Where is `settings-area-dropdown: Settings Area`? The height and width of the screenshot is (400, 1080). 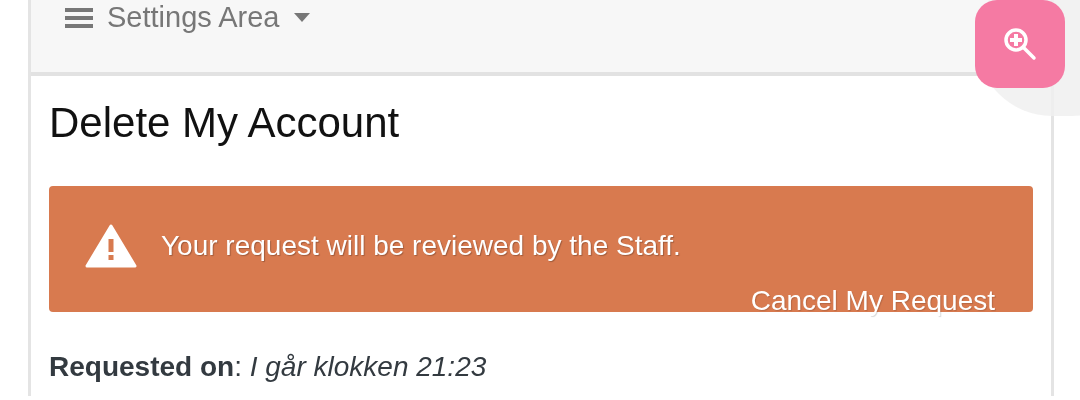
settings-area-dropdown: Settings Area is located at coordinates (187, 20).